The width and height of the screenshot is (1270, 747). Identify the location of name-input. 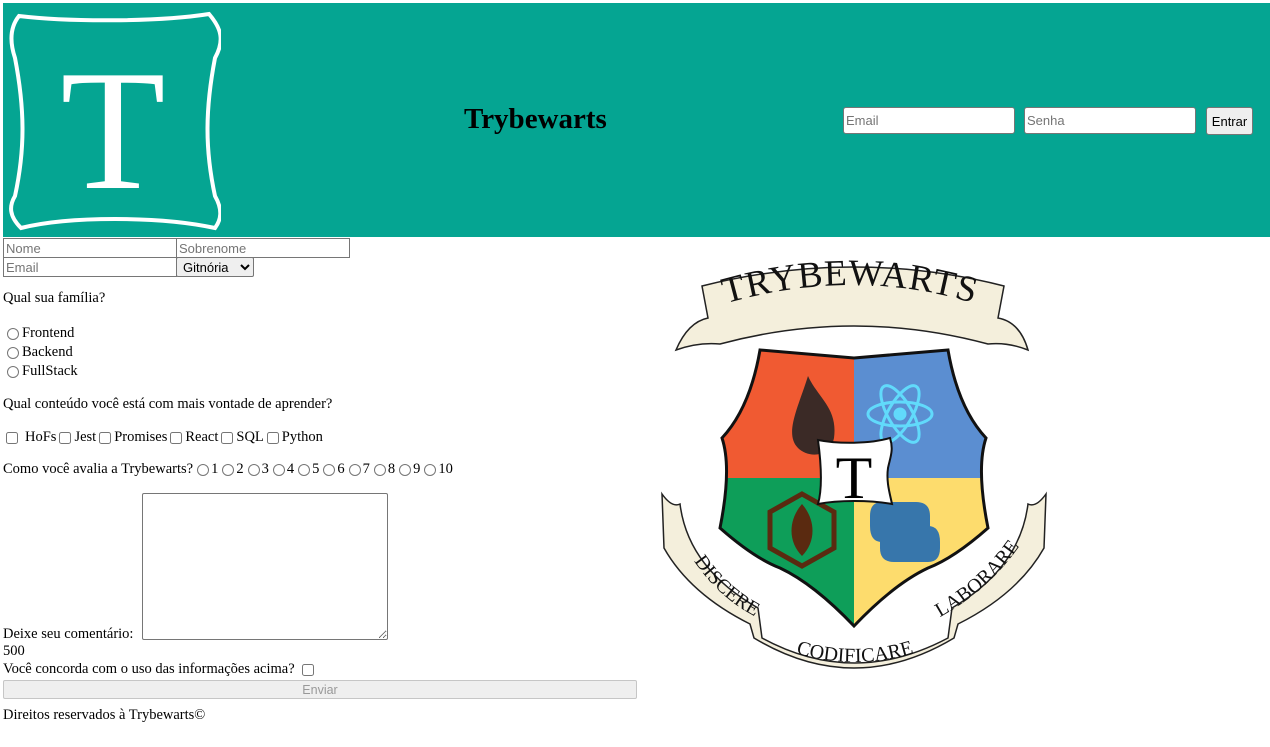
(90, 248).